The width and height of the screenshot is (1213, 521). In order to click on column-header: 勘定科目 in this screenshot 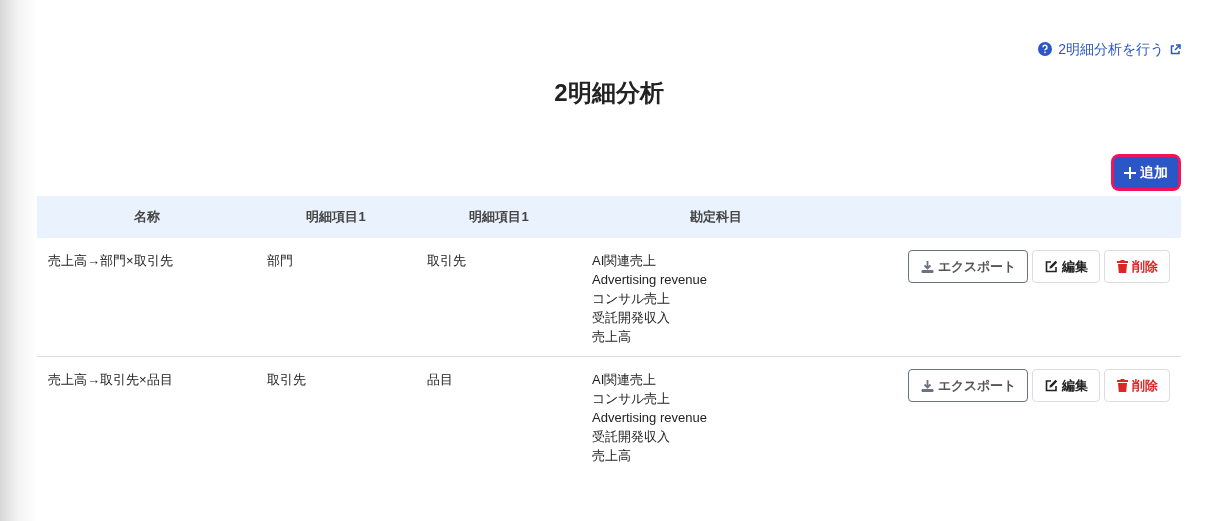, I will do `click(716, 217)`.